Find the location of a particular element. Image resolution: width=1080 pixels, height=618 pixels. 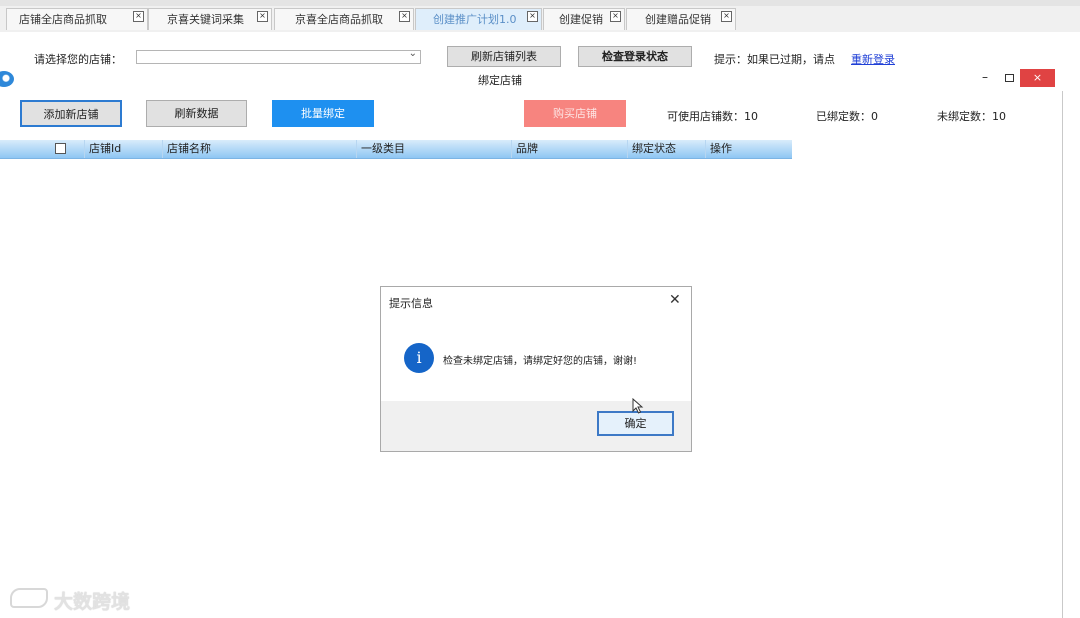

info-icon: i is located at coordinates (419, 358).